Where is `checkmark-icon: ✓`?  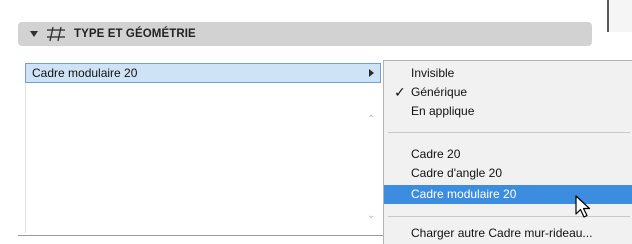 checkmark-icon: ✓ is located at coordinates (400, 92).